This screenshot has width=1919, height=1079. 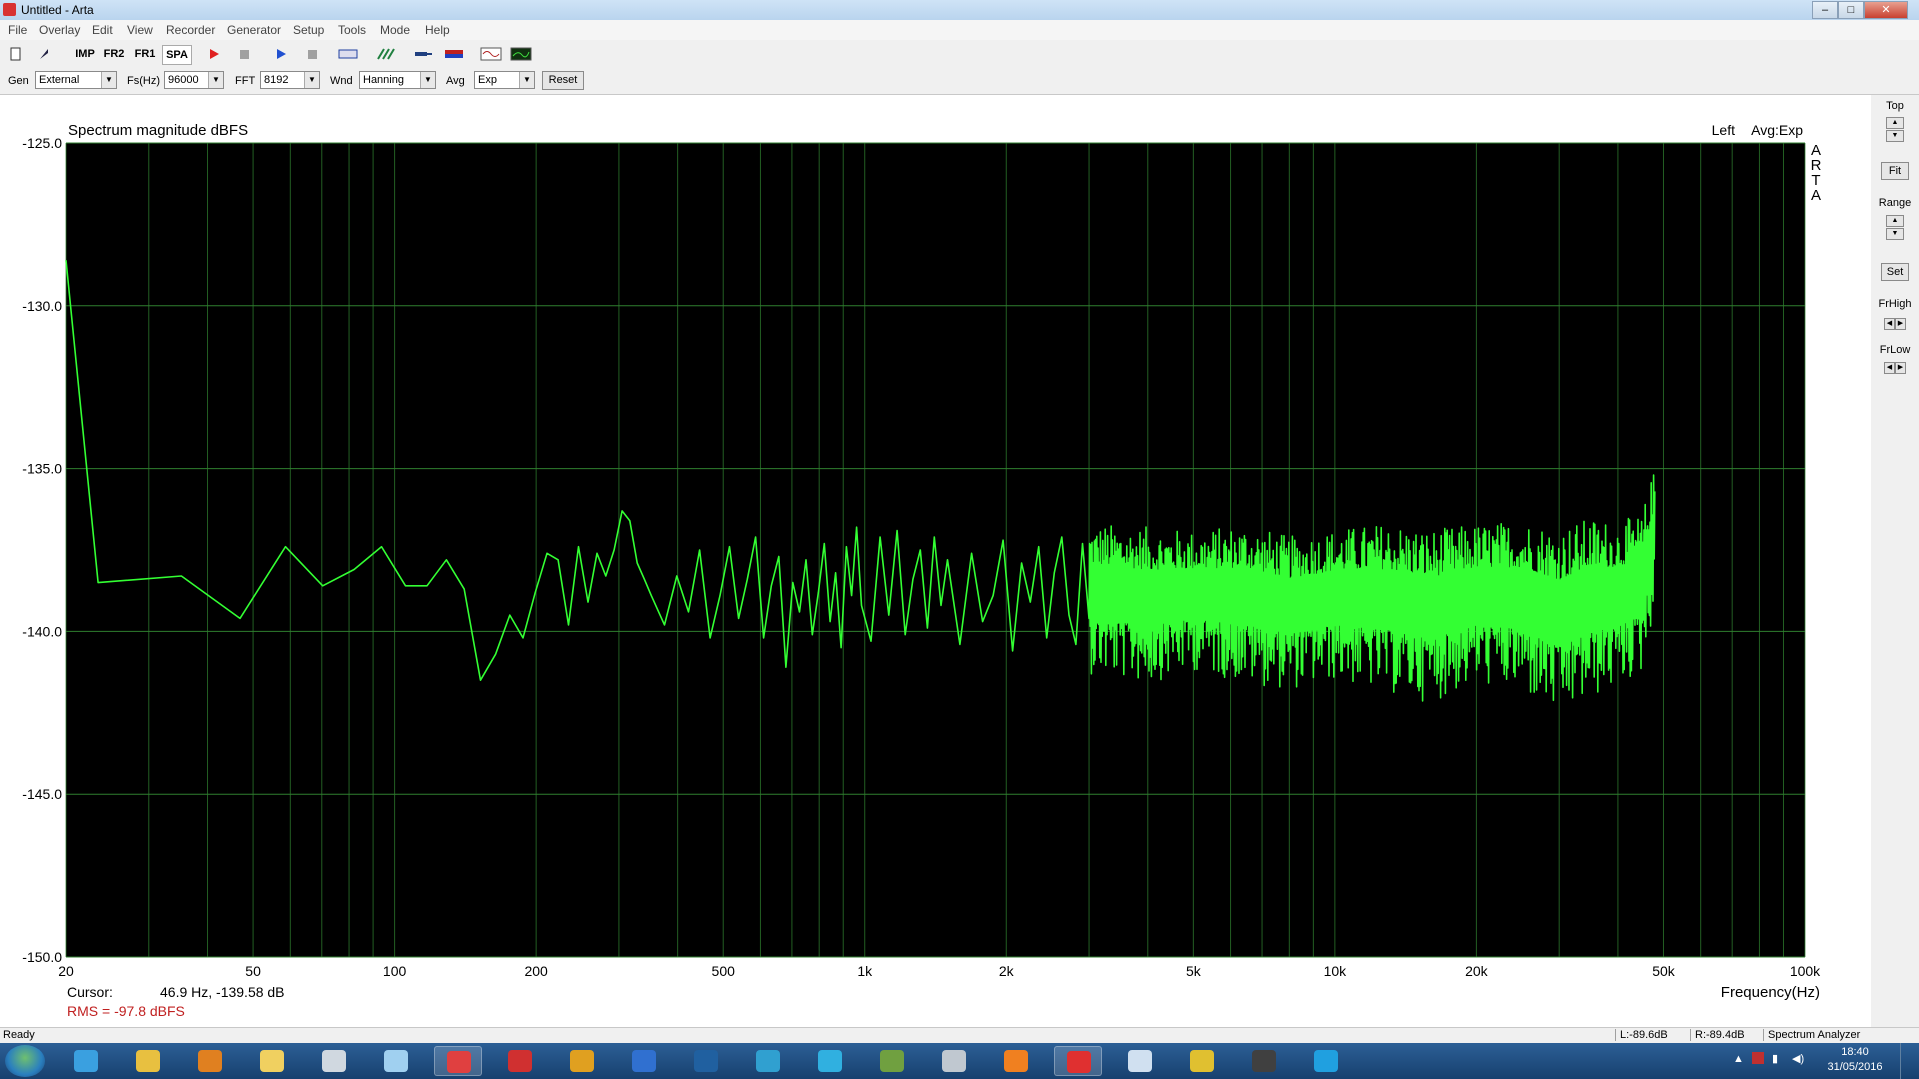 What do you see at coordinates (222, 992) in the screenshot?
I see `cursor-readout: 46.9 Hz, -139.58 dB` at bounding box center [222, 992].